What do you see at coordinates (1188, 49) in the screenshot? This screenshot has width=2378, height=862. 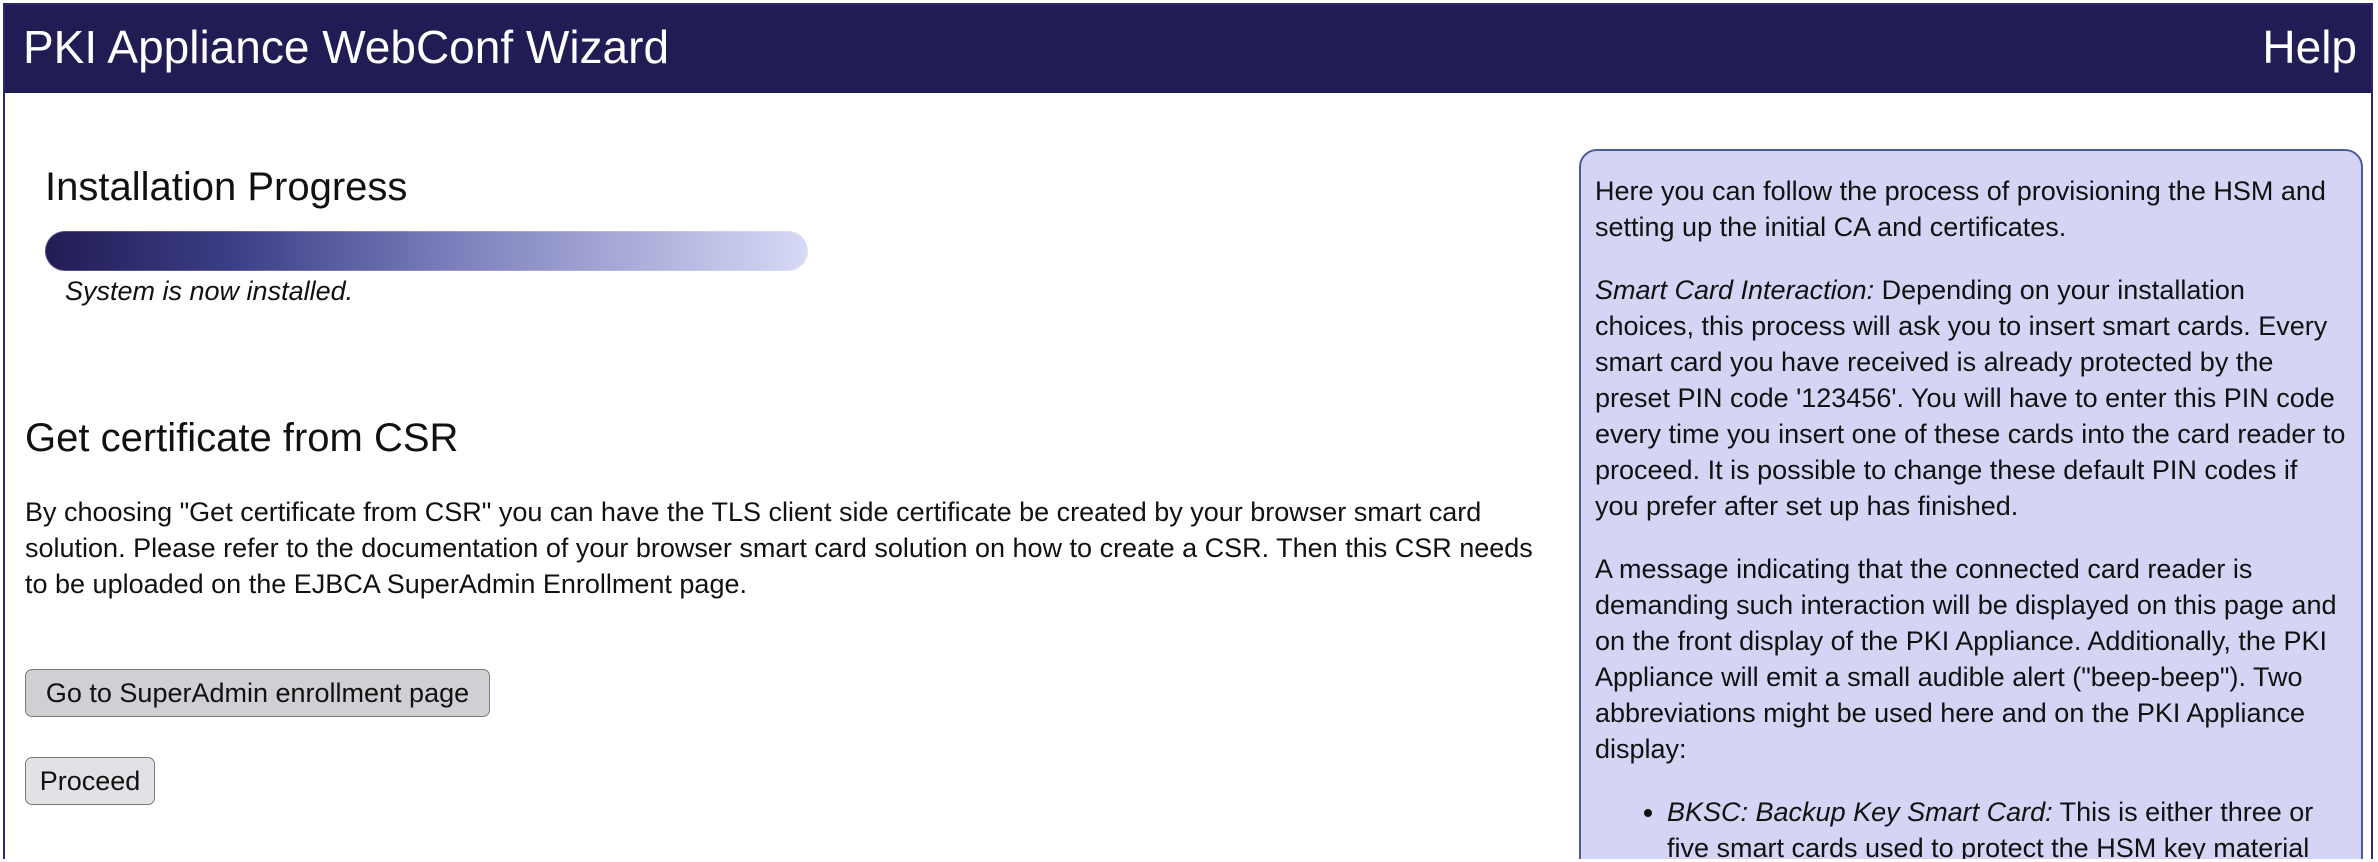 I see `header-bar: PKI Appliance WebConf Wizard Help` at bounding box center [1188, 49].